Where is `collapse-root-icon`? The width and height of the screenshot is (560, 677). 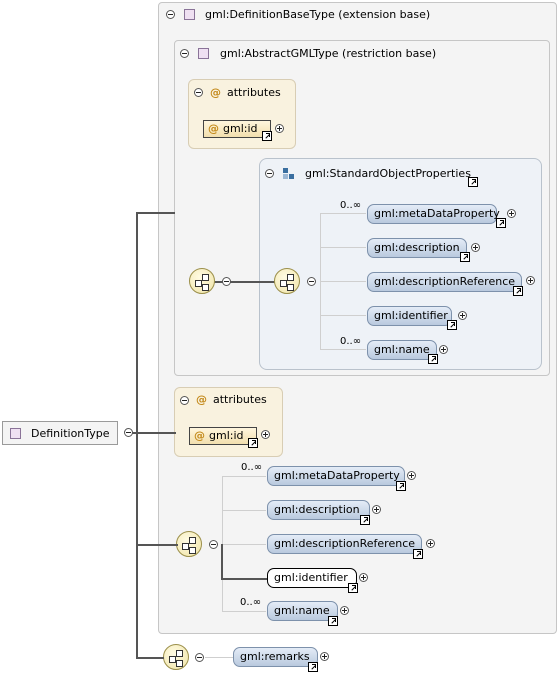
collapse-root-icon is located at coordinates (128, 432).